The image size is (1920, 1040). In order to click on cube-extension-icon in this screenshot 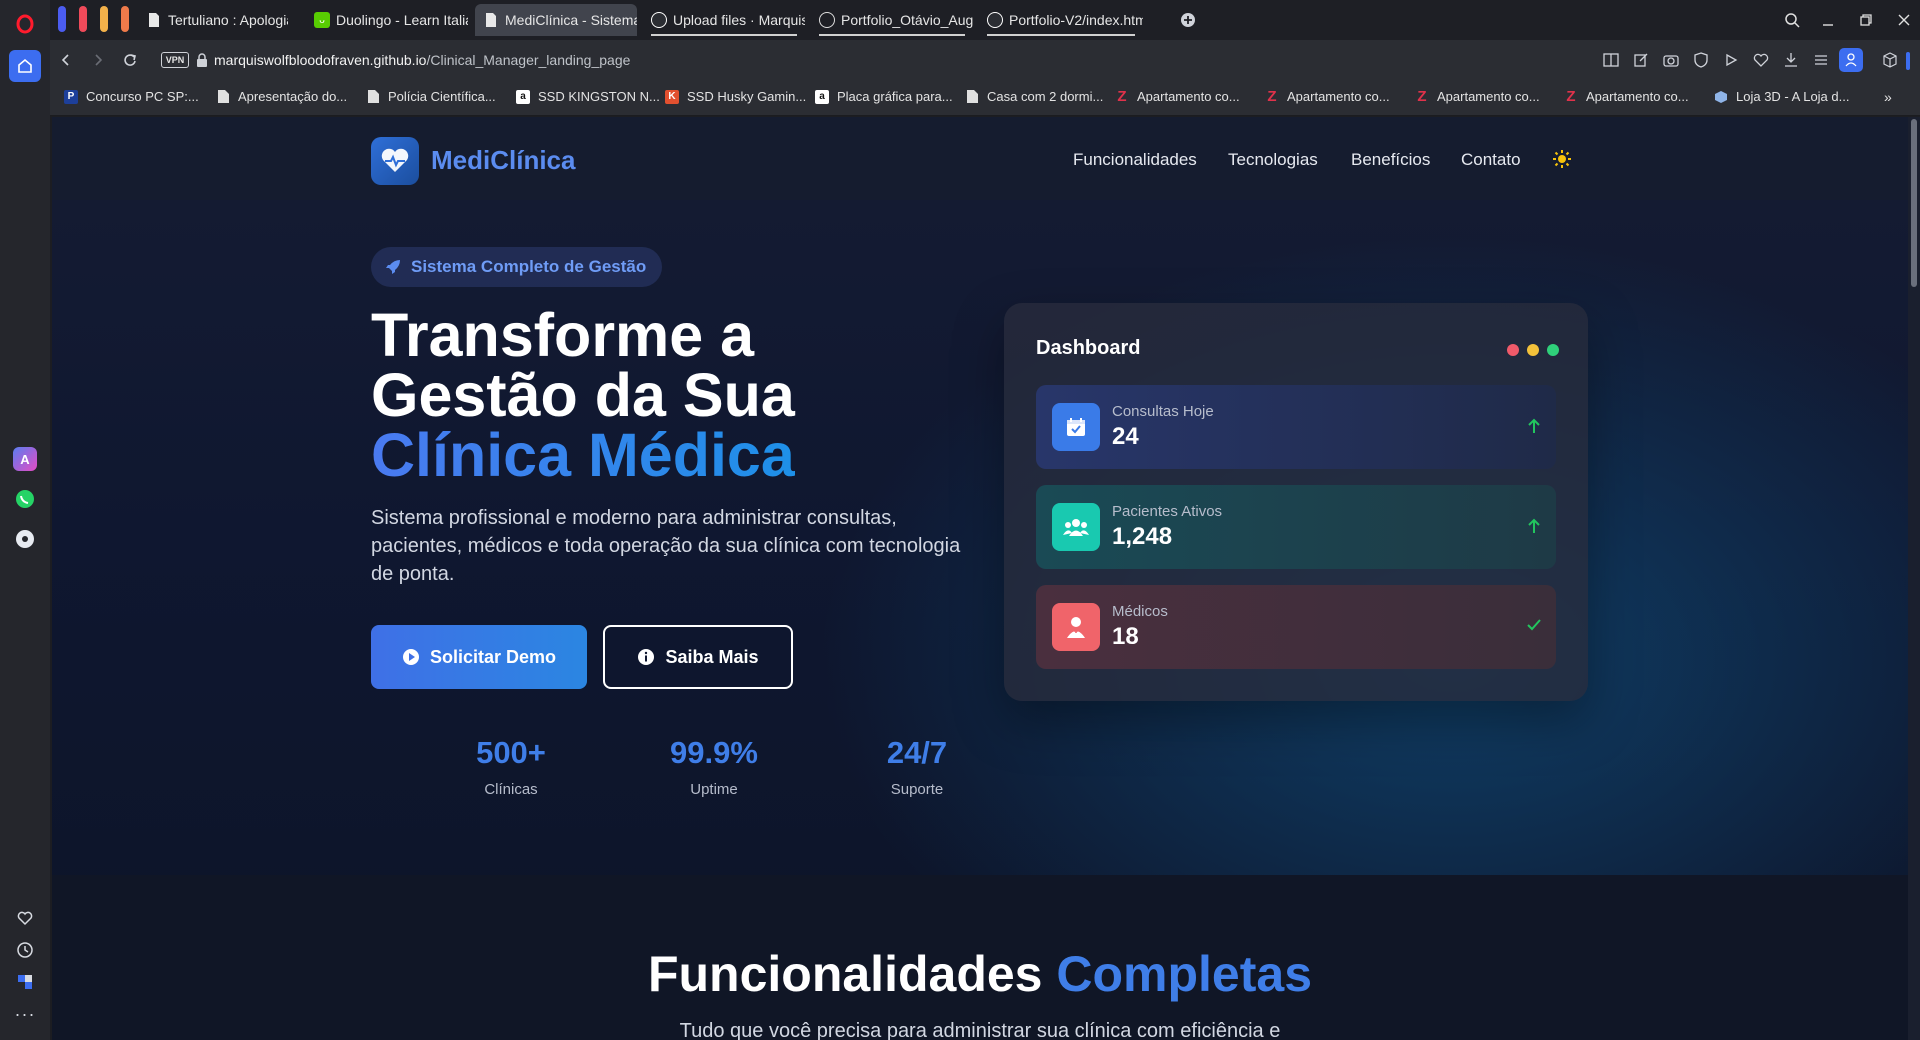, I will do `click(1890, 60)`.